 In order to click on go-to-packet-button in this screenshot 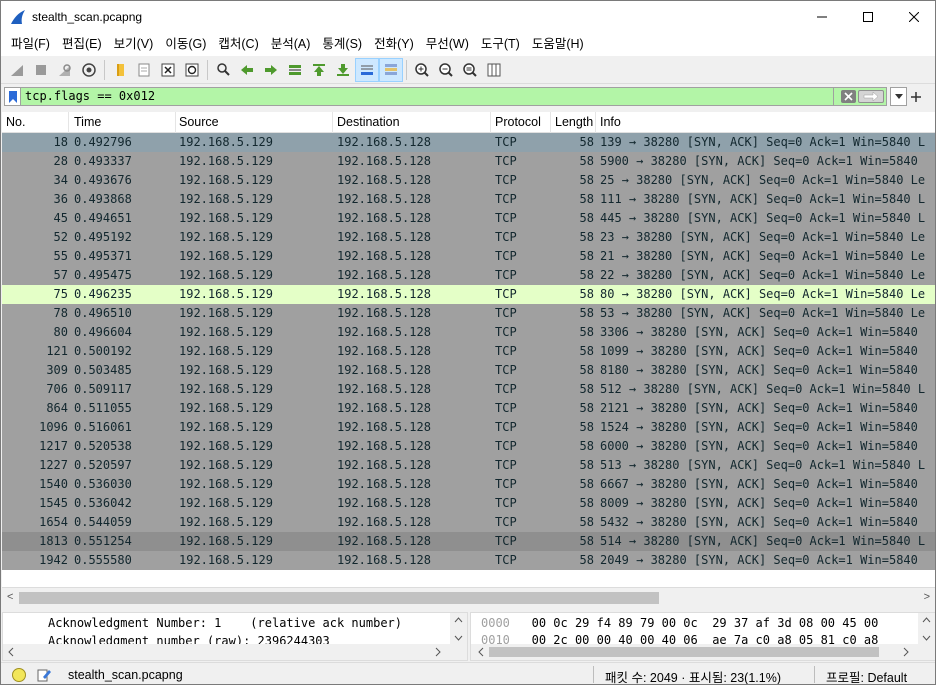, I will do `click(295, 70)`.